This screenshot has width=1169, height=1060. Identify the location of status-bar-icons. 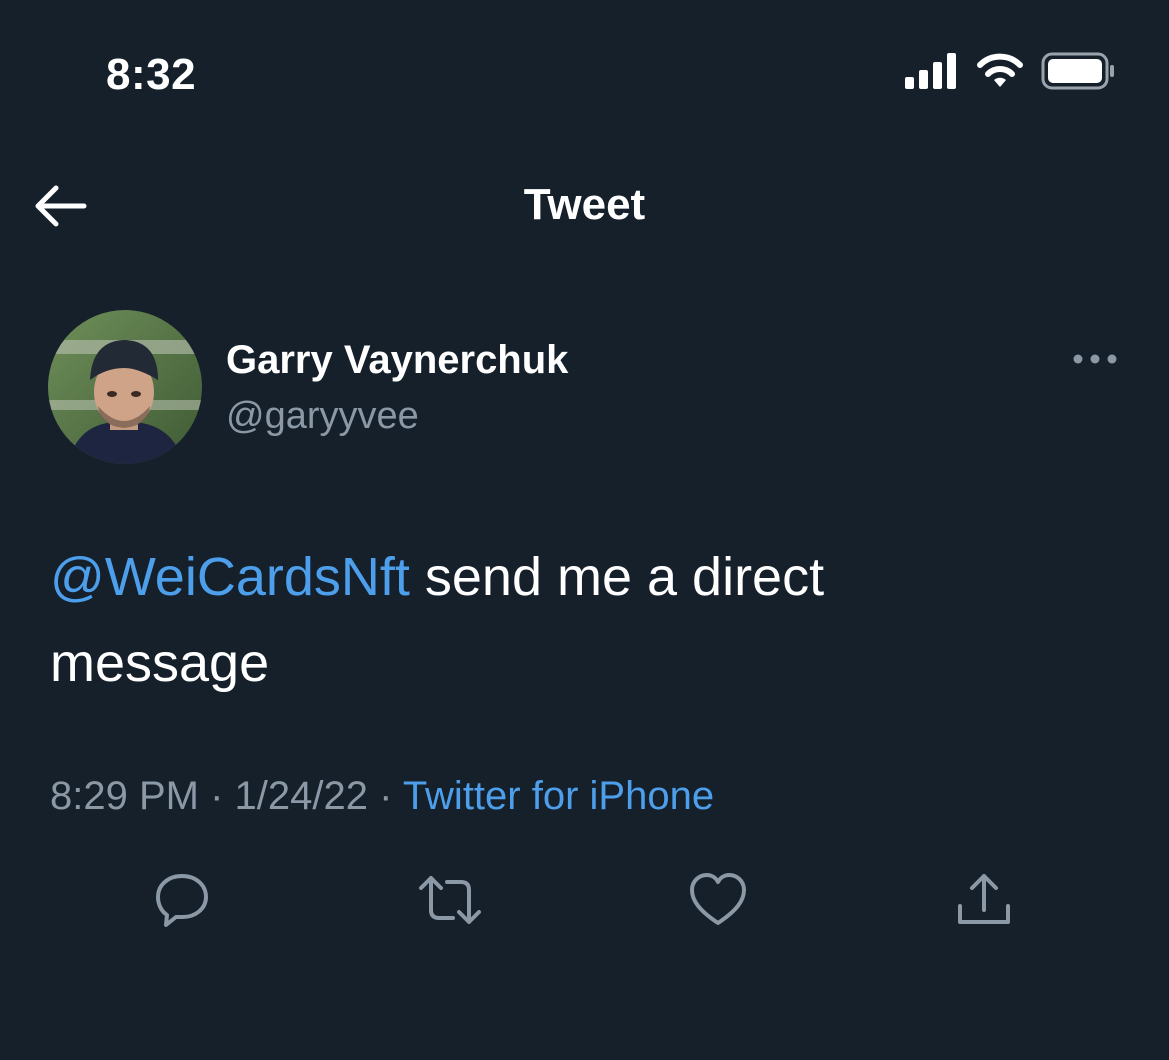
(1010, 73).